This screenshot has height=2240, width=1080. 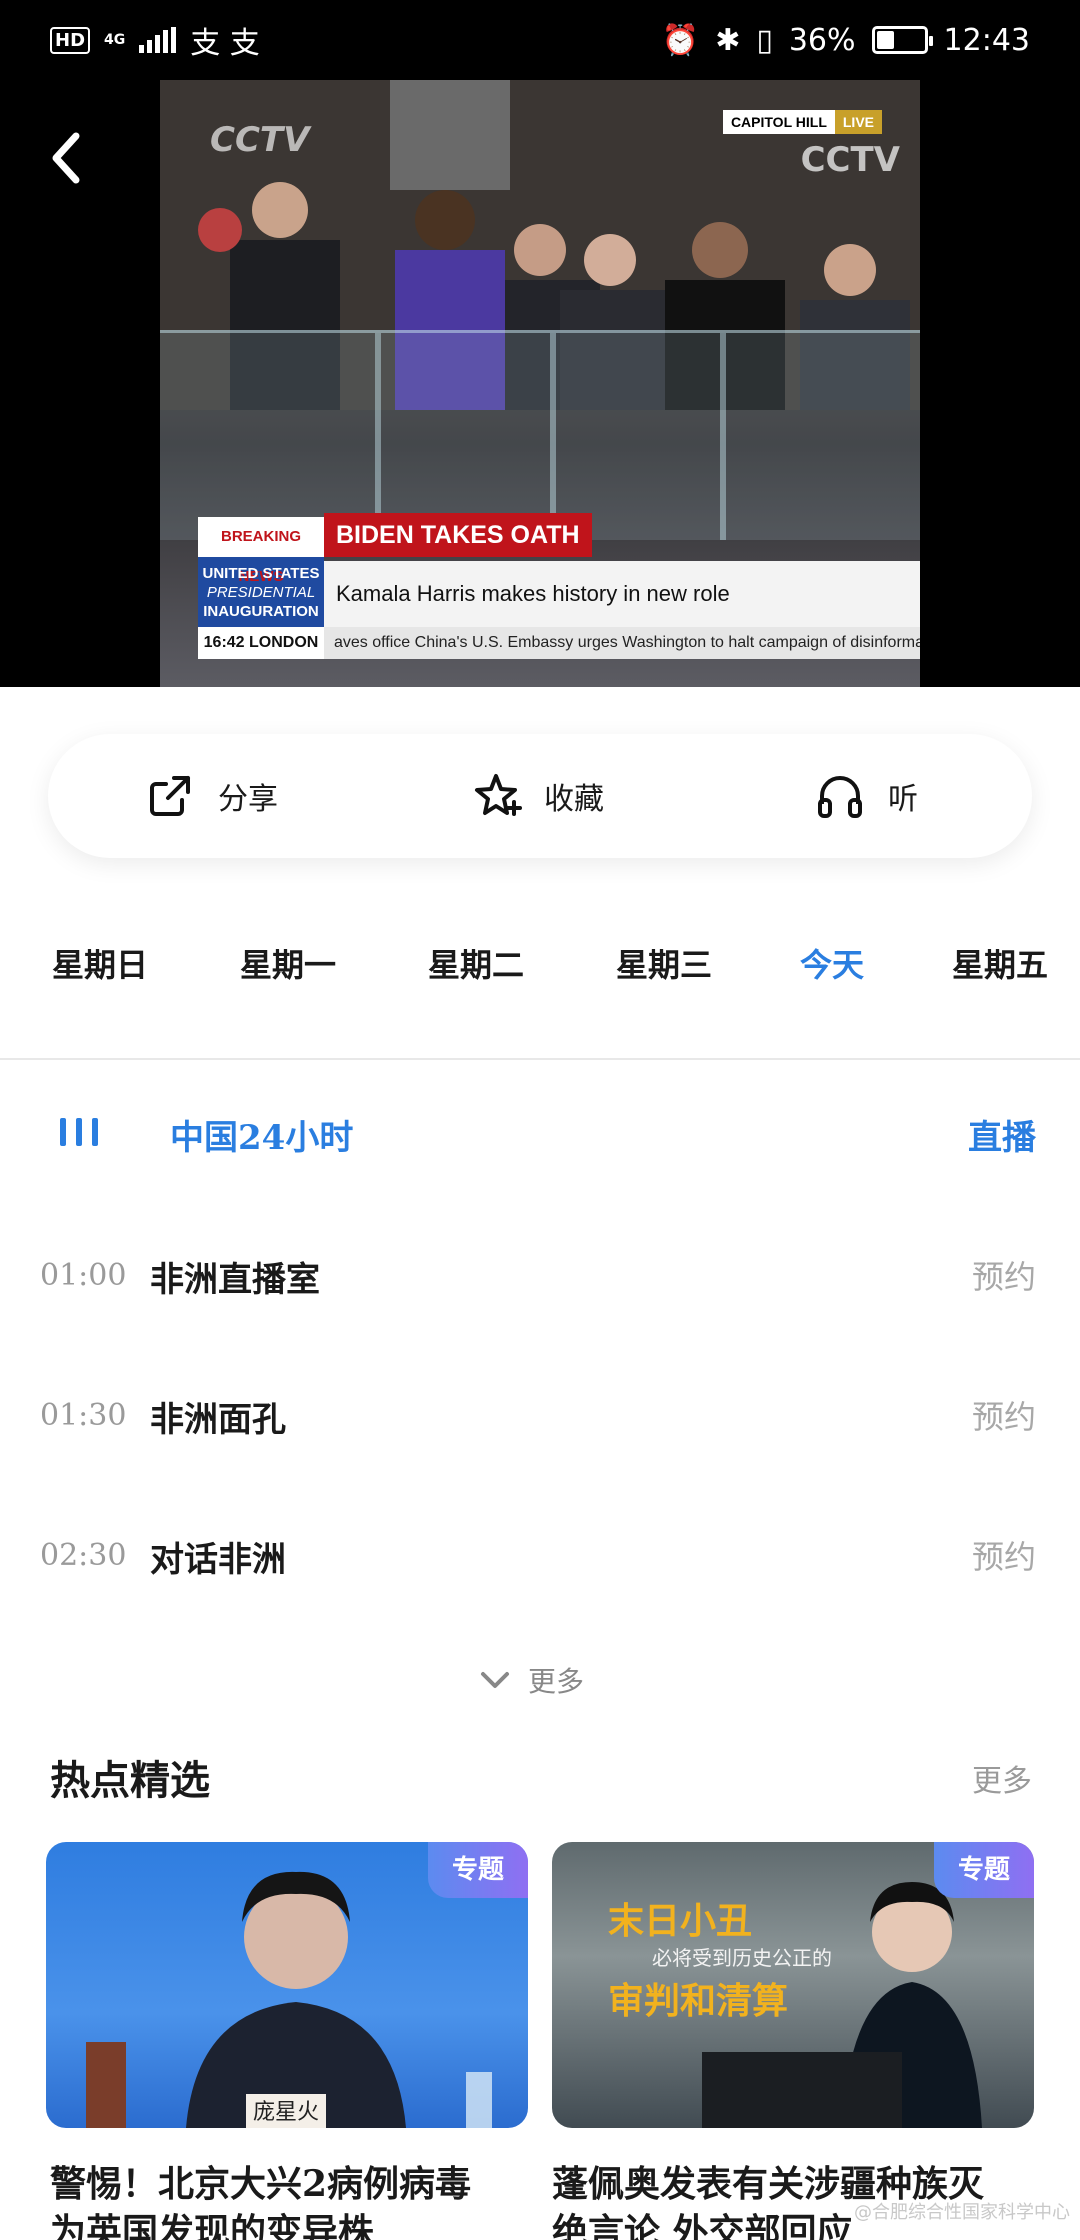 I want to click on battery-percent: 36%, so click(x=822, y=40).